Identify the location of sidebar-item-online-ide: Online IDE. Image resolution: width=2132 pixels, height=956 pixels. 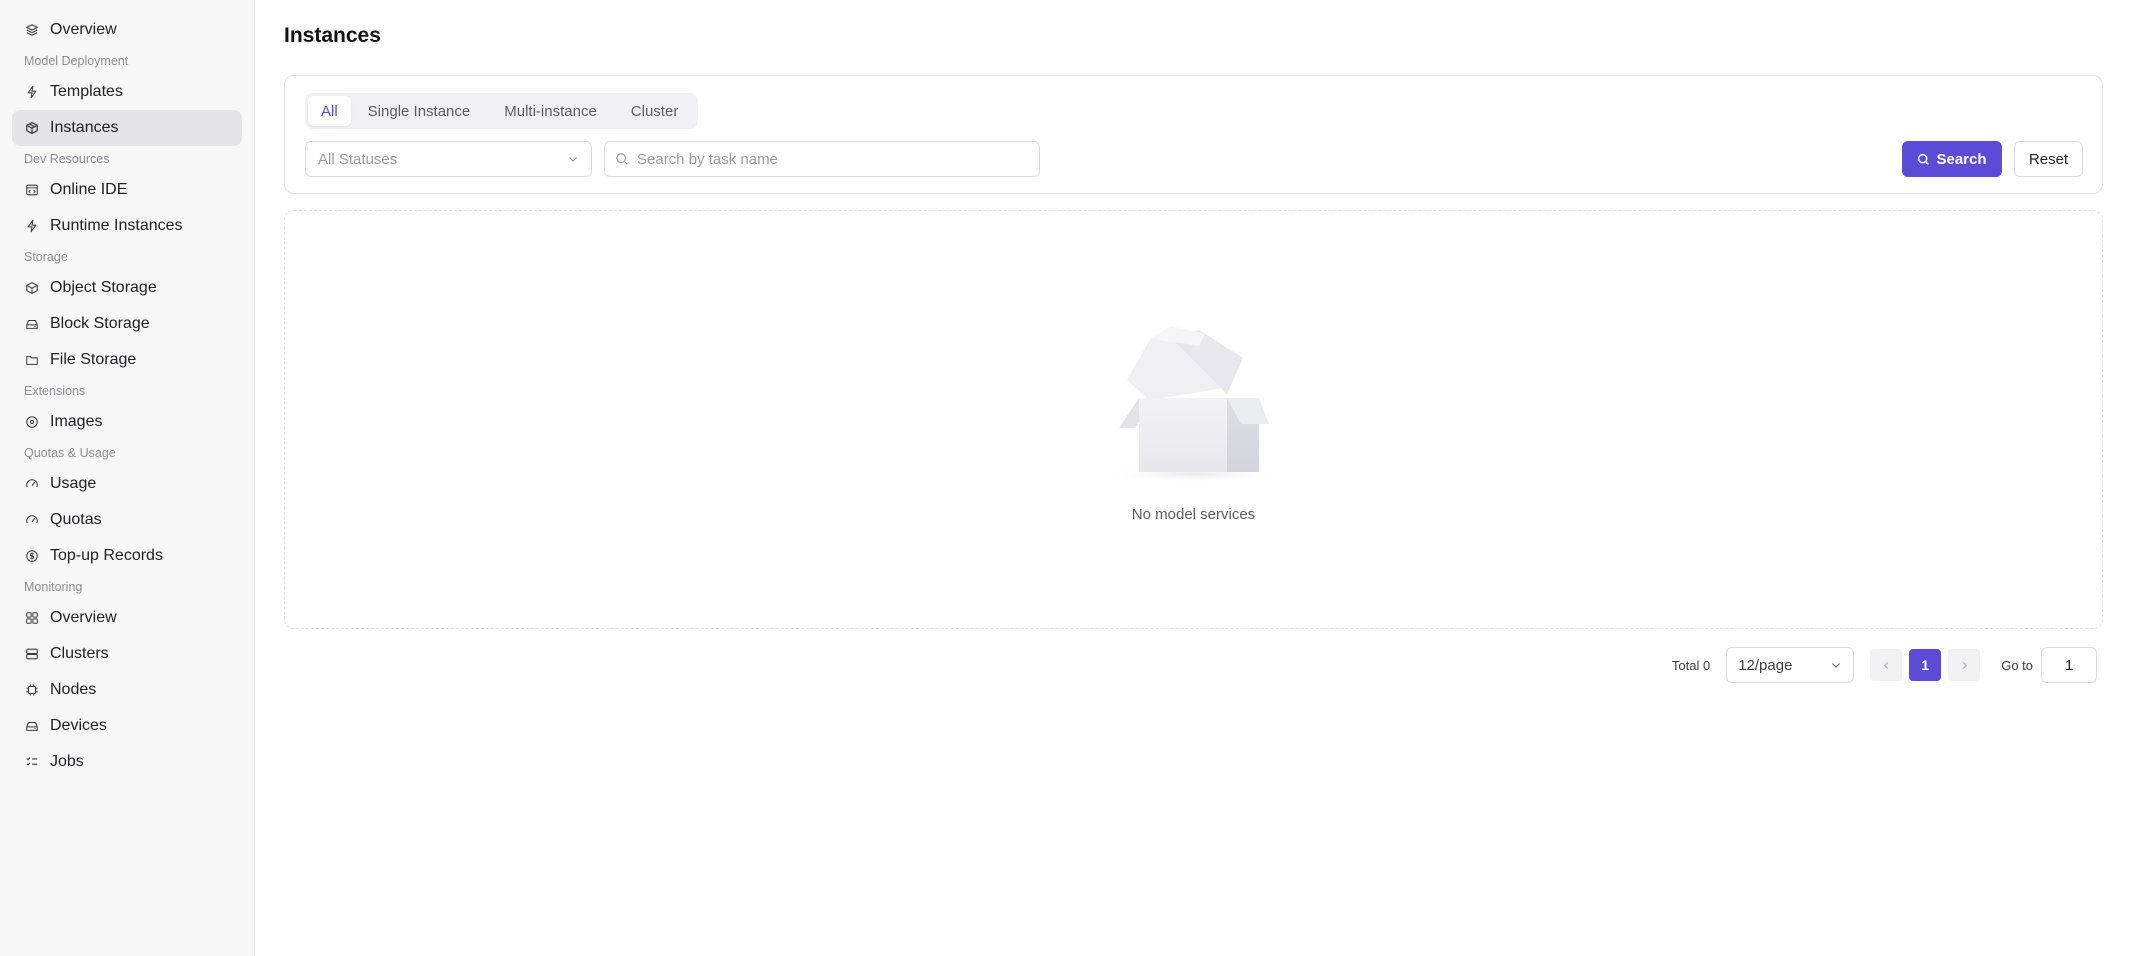
(127, 190).